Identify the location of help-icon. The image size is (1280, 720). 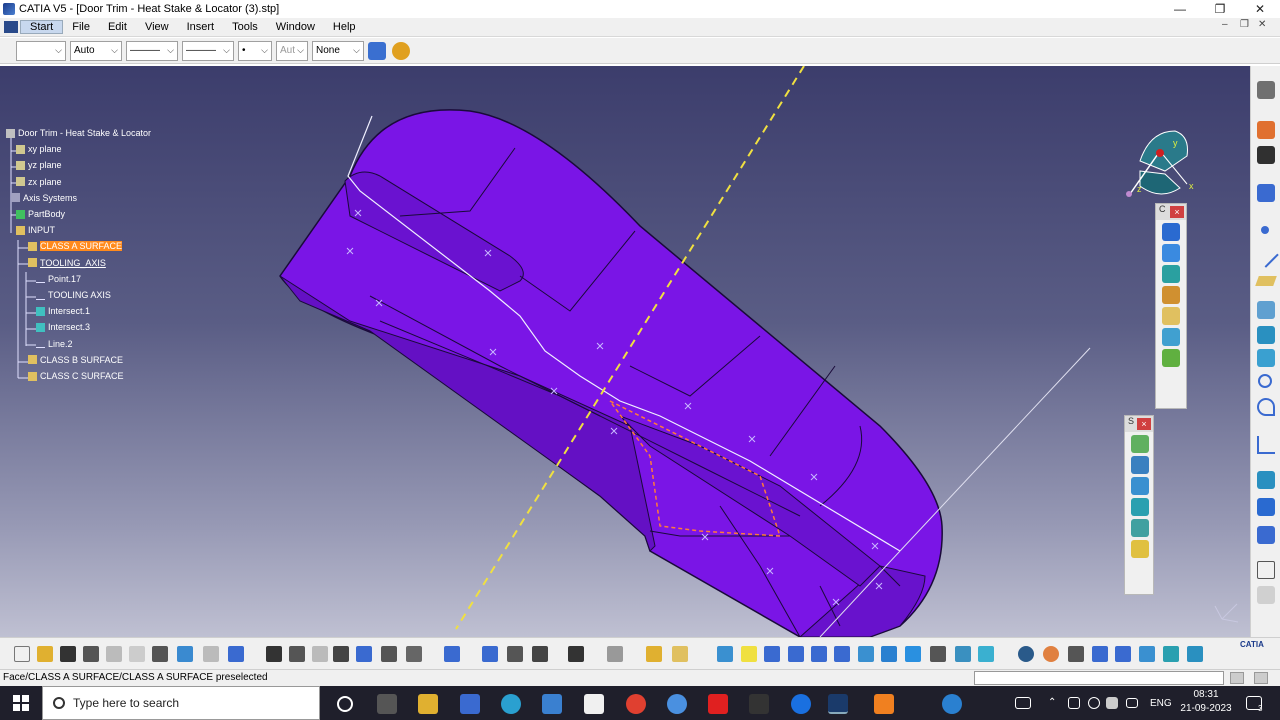
(952, 704).